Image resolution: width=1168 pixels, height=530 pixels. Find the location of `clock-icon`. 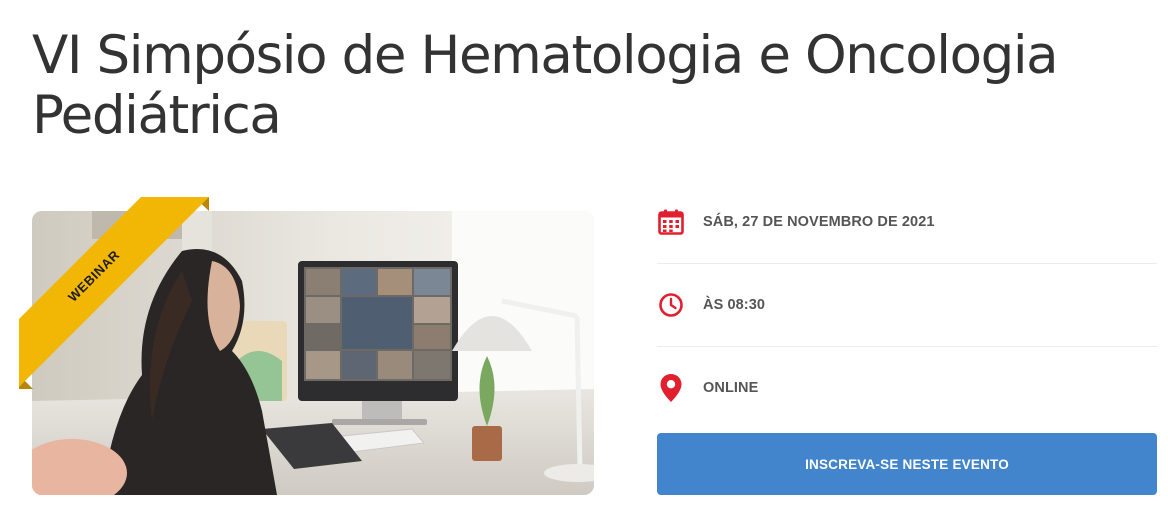

clock-icon is located at coordinates (671, 305).